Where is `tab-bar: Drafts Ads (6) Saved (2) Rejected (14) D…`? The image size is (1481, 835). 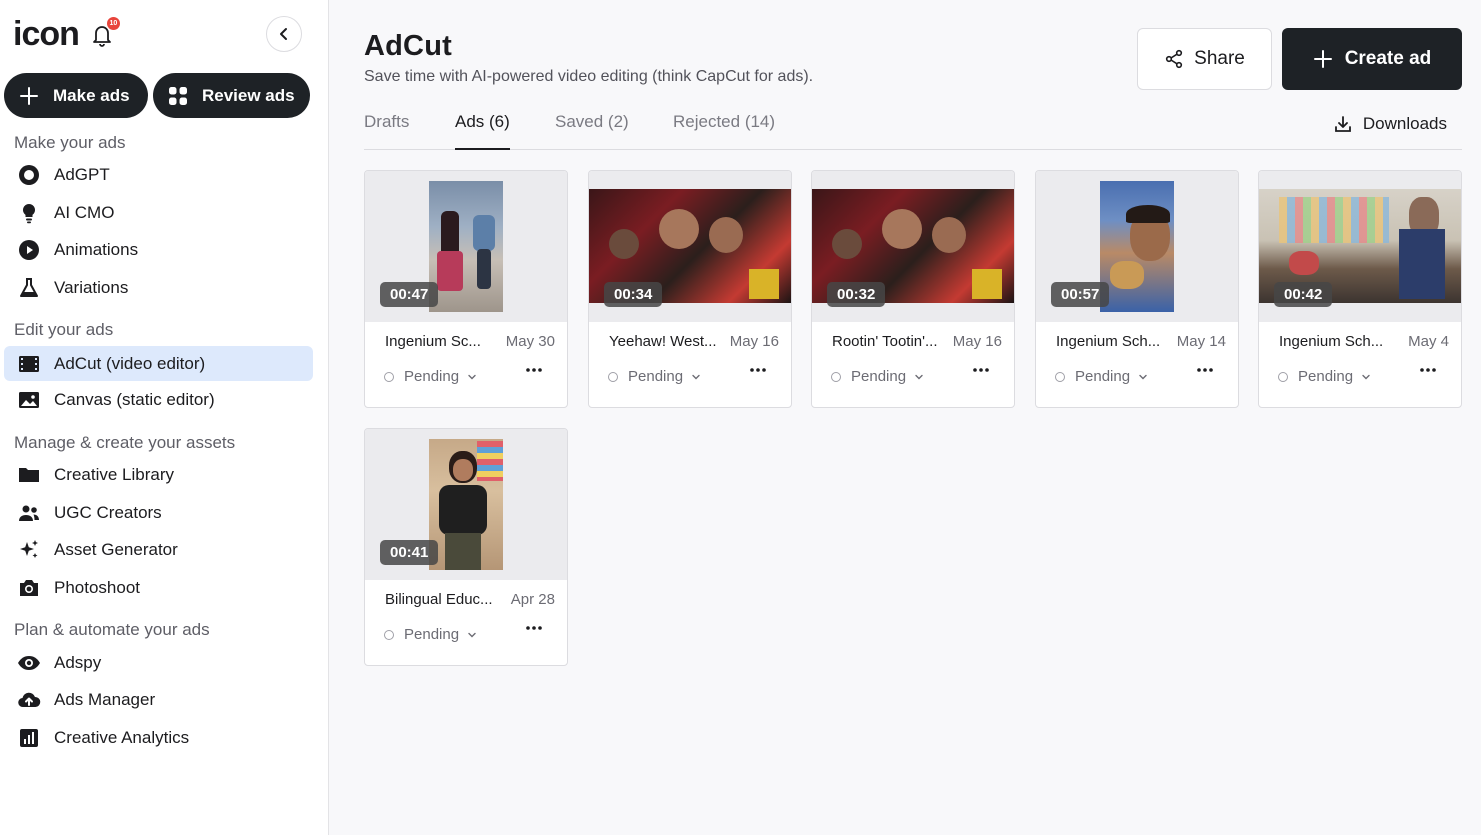 tab-bar: Drafts Ads (6) Saved (2) Rejected (14) D… is located at coordinates (913, 129).